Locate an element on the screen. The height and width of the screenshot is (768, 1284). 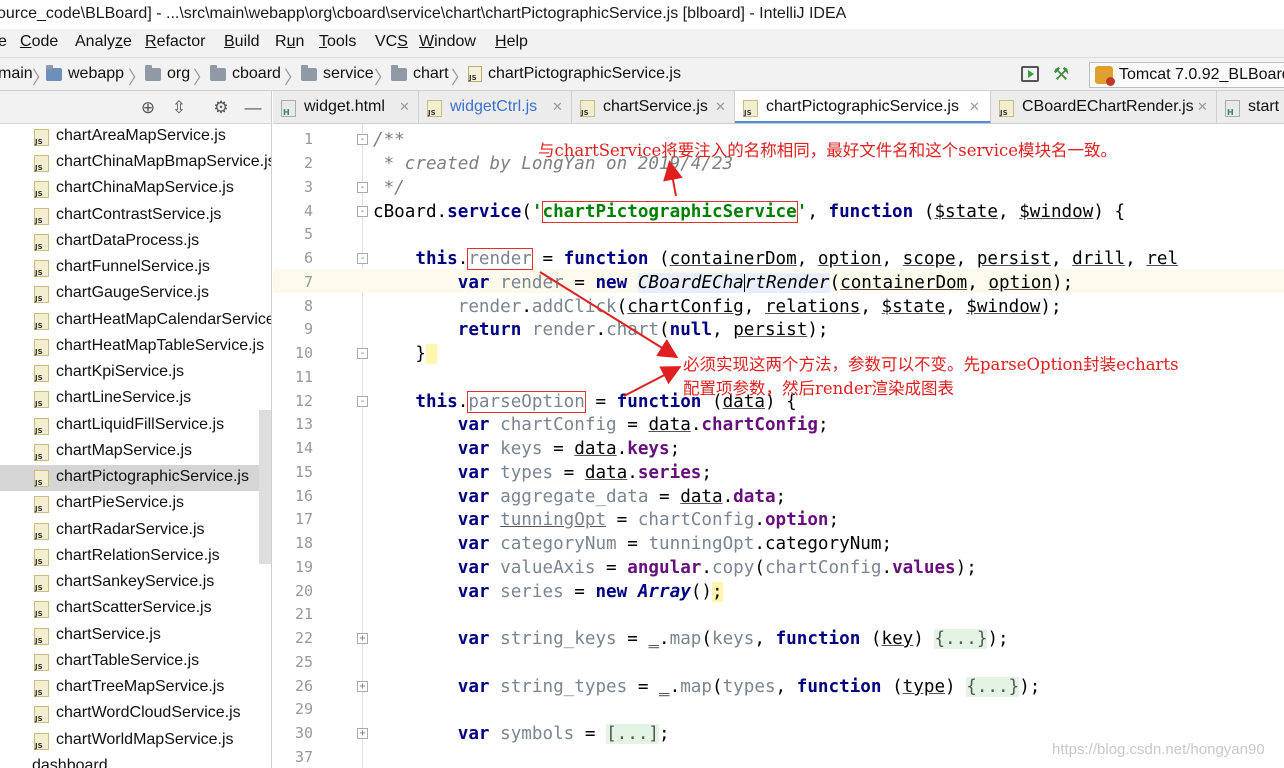
annotation-arrows is located at coordinates (611, 278).